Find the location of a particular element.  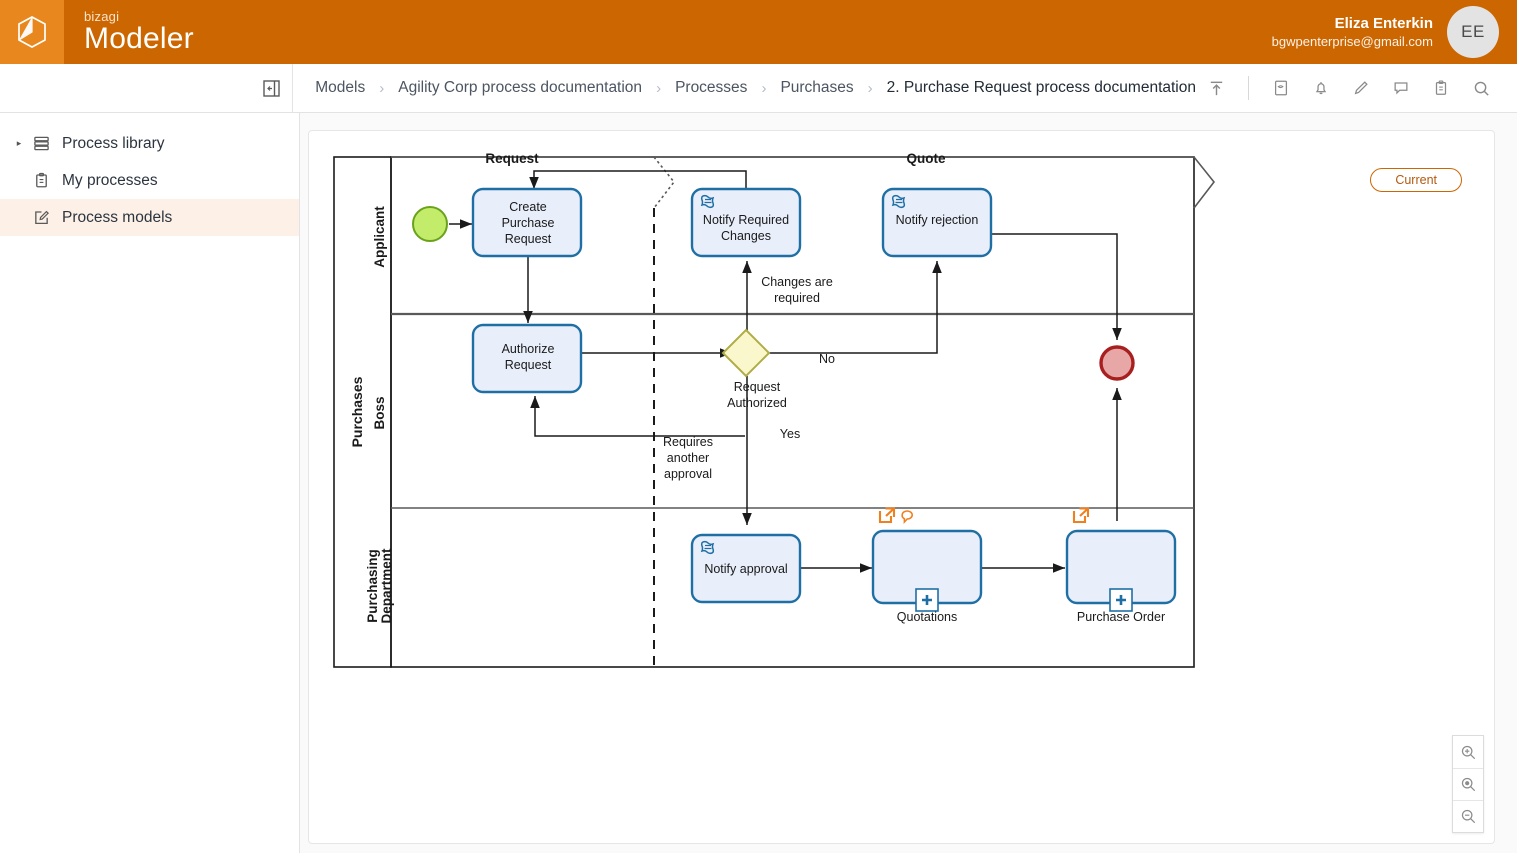

task-label-line: Notify rejection is located at coordinates (937, 220).